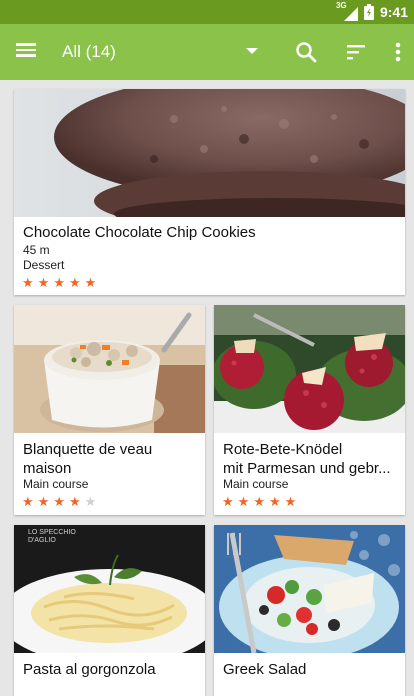 This screenshot has height=696, width=414. I want to click on app-bar: All (14), so click(207, 52).